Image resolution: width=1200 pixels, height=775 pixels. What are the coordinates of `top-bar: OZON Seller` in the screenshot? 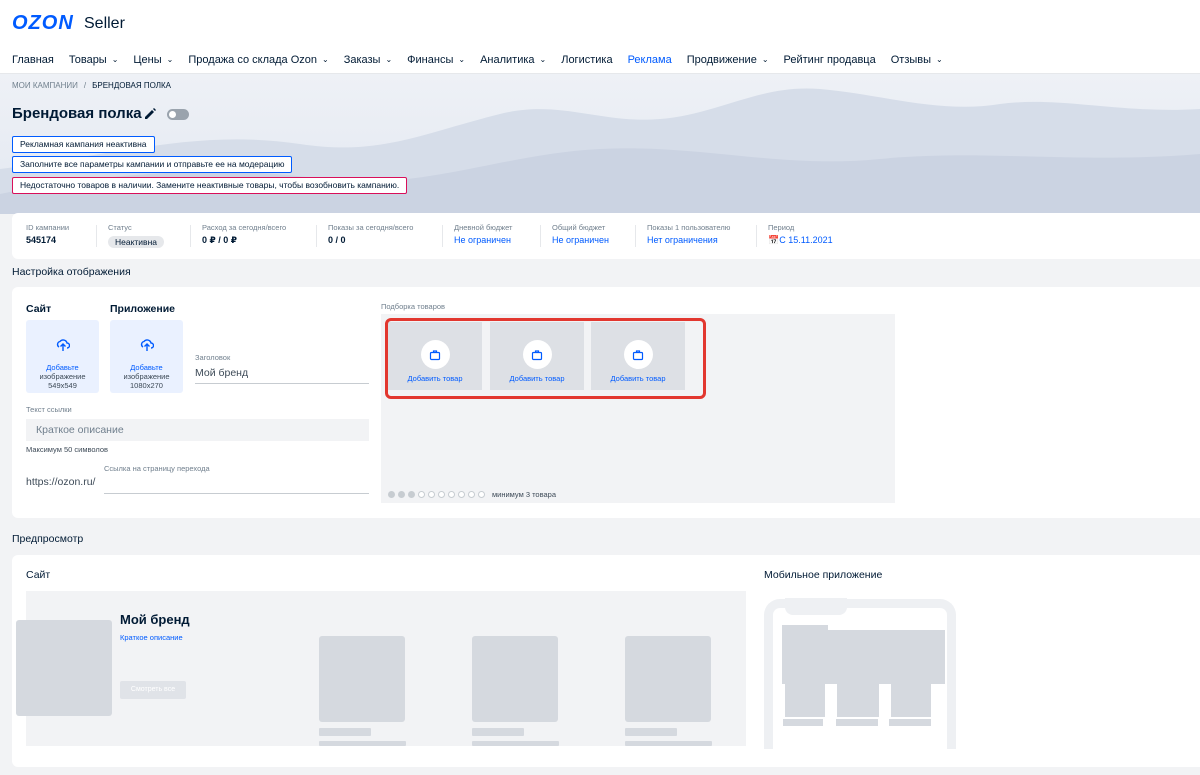 It's located at (600, 23).